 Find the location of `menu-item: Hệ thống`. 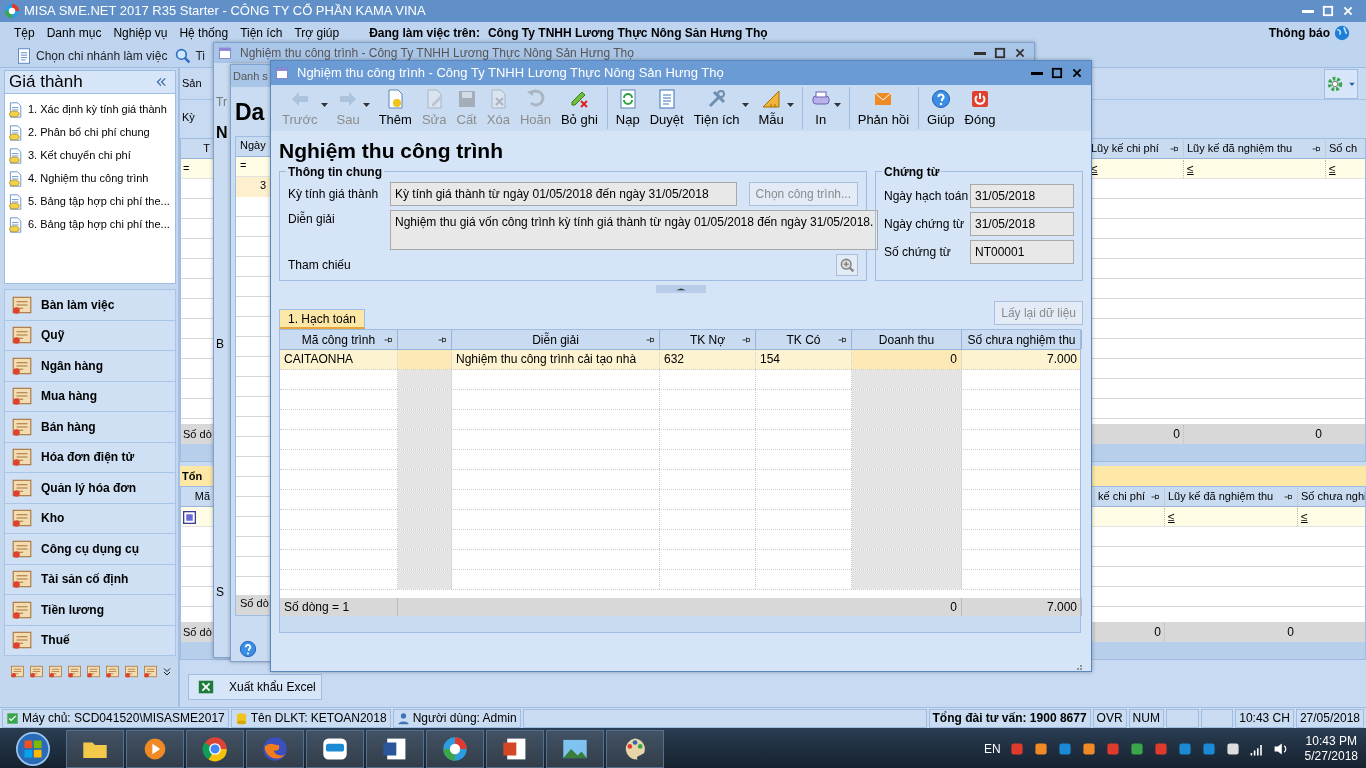

menu-item: Hệ thống is located at coordinates (204, 33).